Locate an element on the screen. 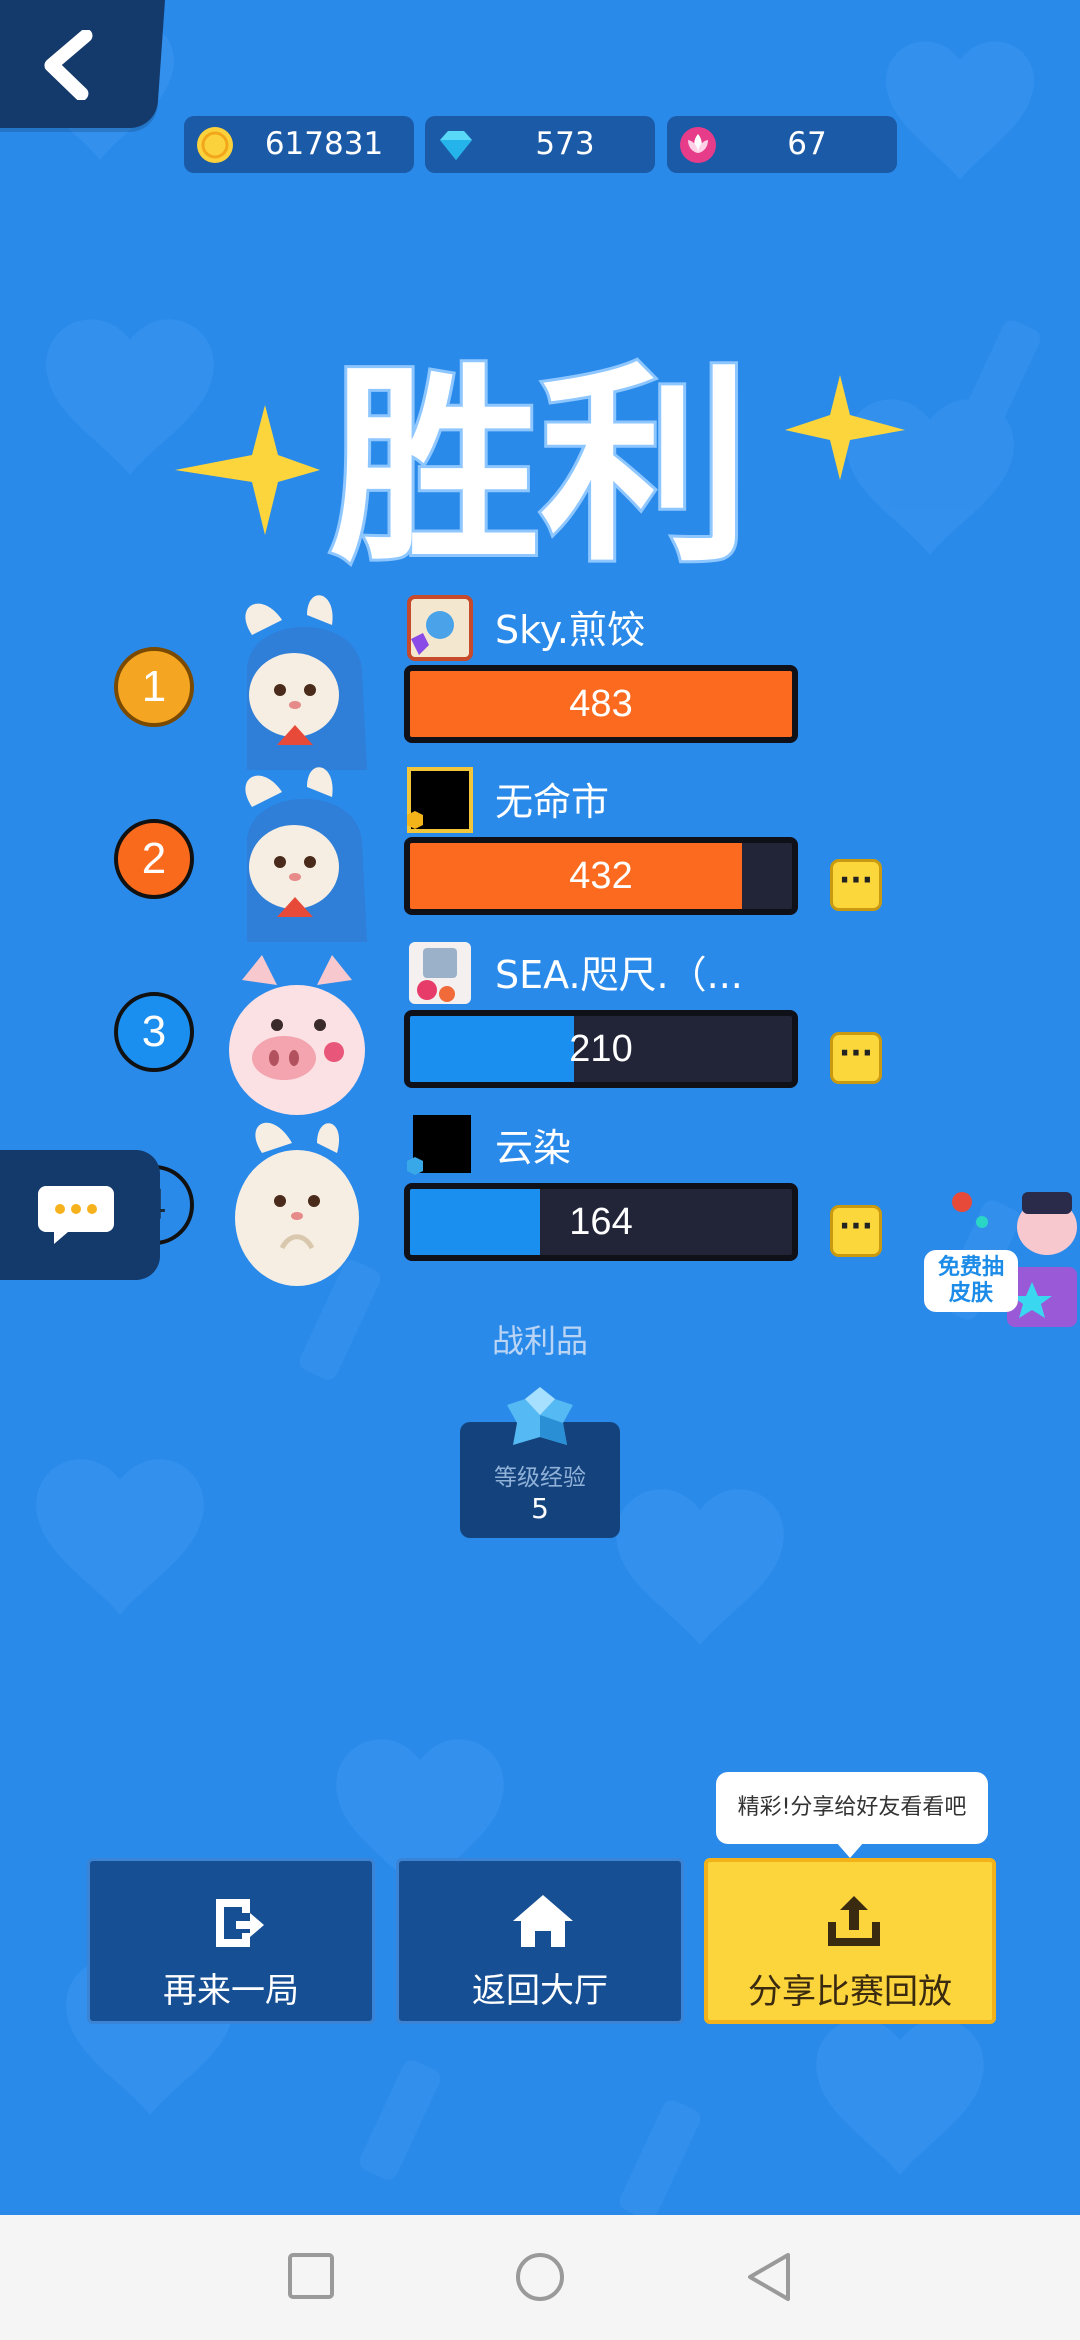  share-replay-button: 分享比赛回放 is located at coordinates (850, 1941).